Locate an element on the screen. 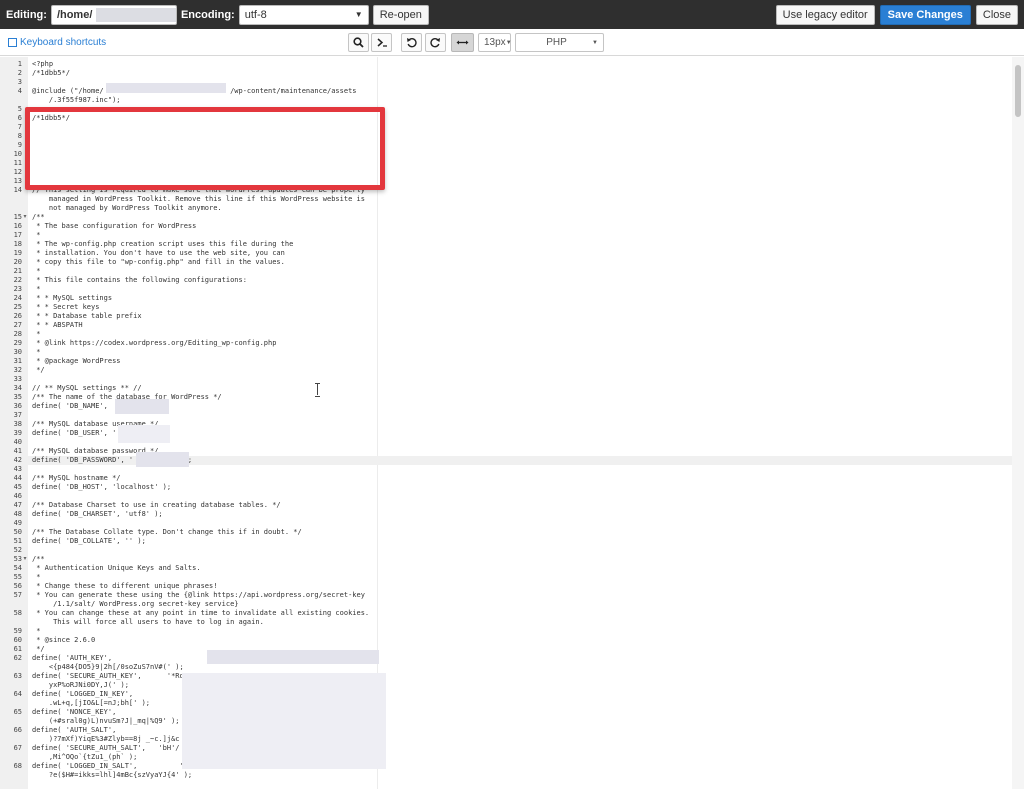 This screenshot has height=789, width=1024. file-path-field: /home/ is located at coordinates (113, 14).